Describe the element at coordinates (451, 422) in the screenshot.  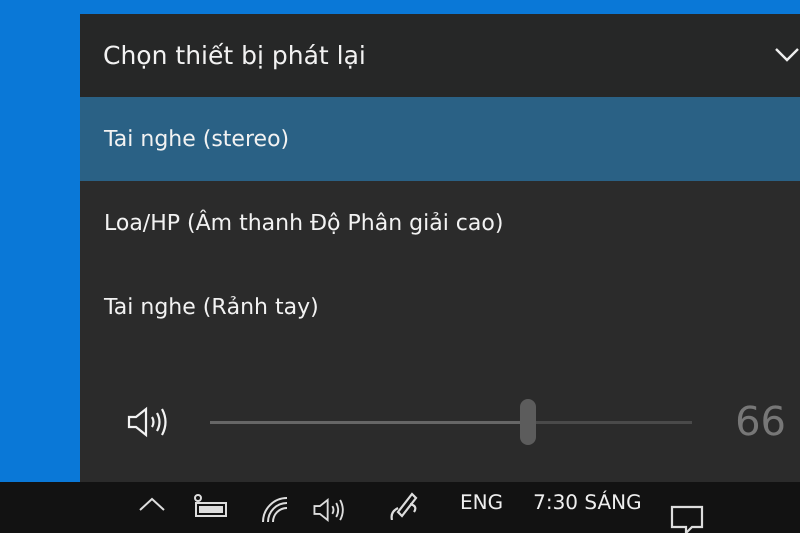
I see `volume-slider` at that location.